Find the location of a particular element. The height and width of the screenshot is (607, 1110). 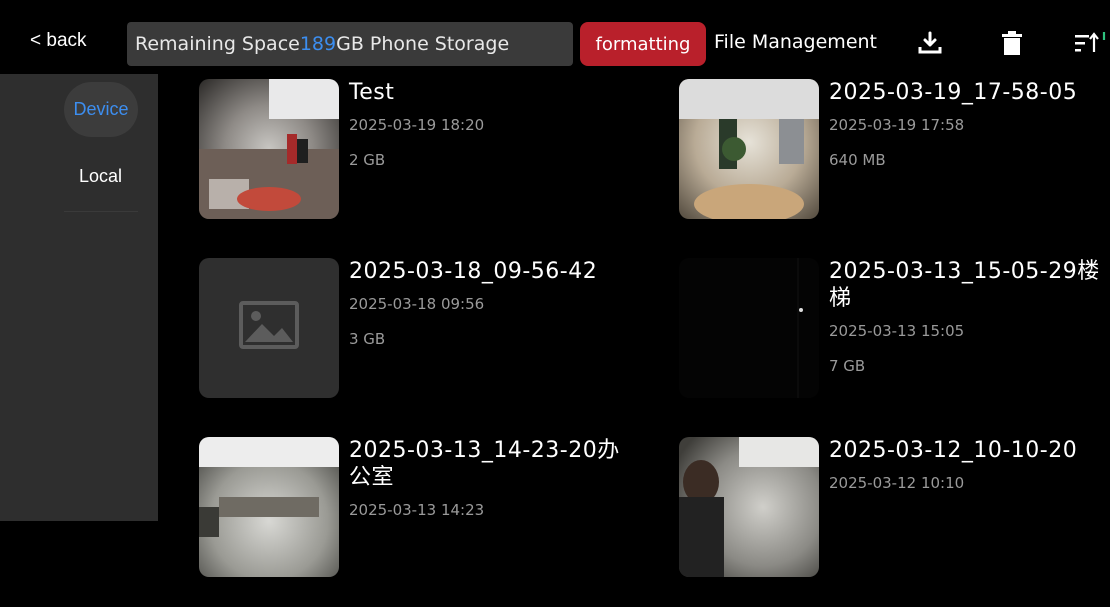

file-name: 2025-03-19_17-58-05 is located at coordinates (953, 92).